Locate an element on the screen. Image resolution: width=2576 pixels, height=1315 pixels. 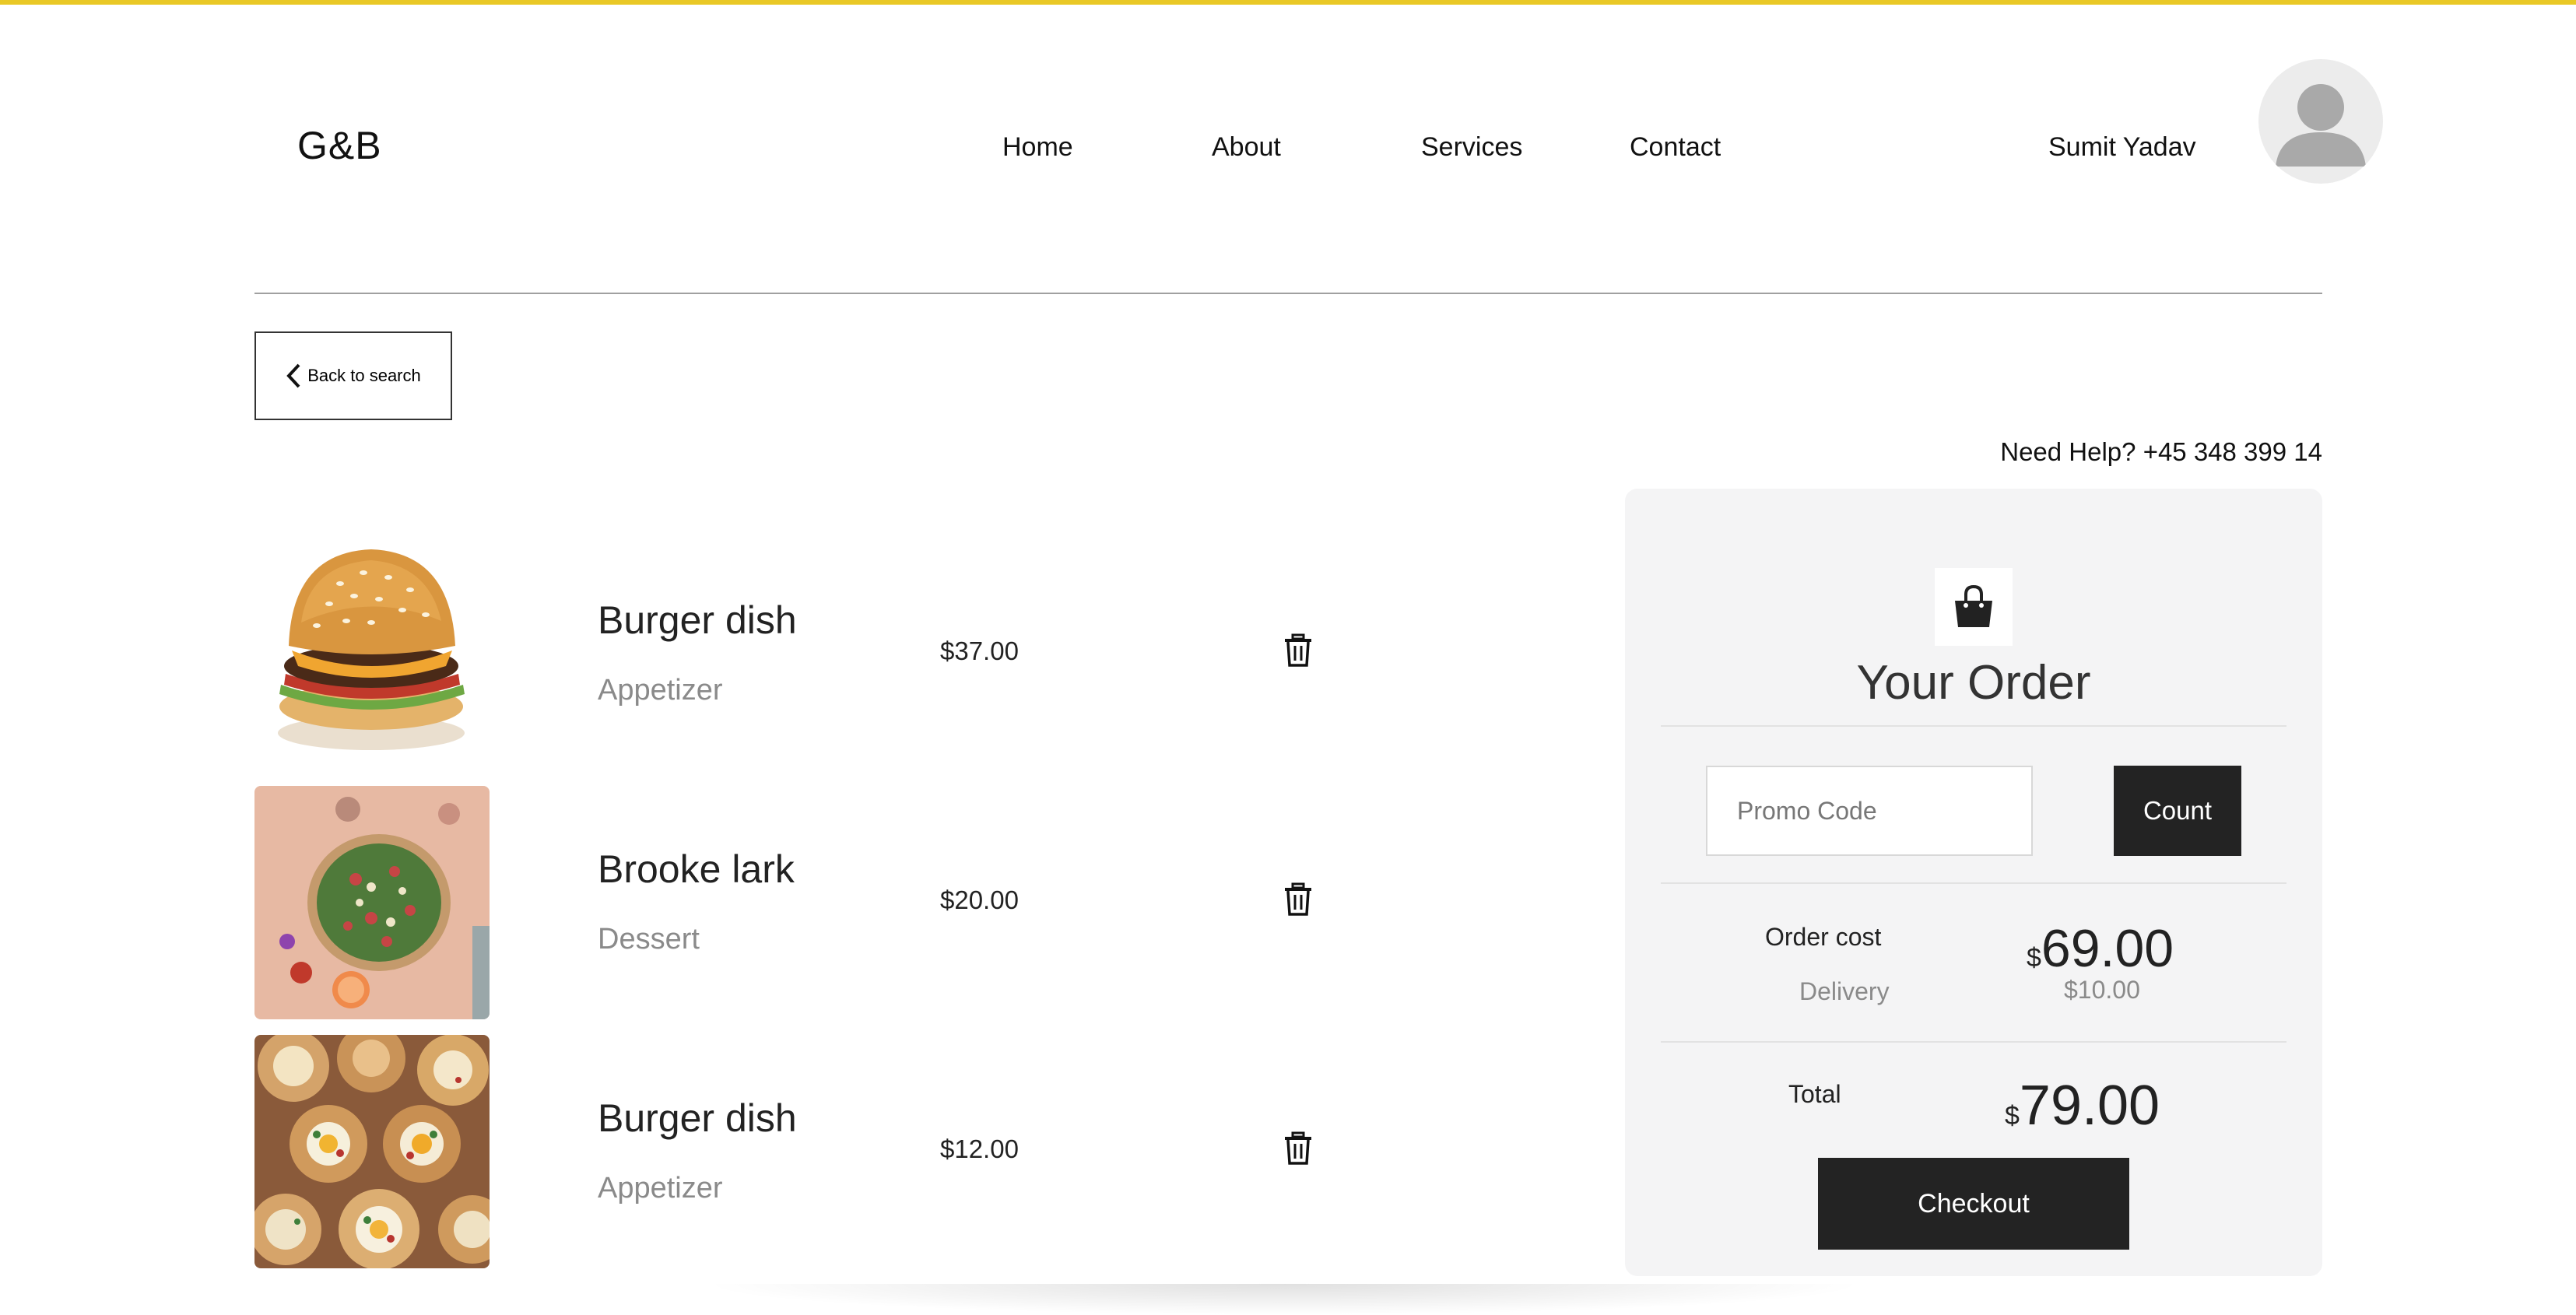
nav-services: Services is located at coordinates (1472, 147).